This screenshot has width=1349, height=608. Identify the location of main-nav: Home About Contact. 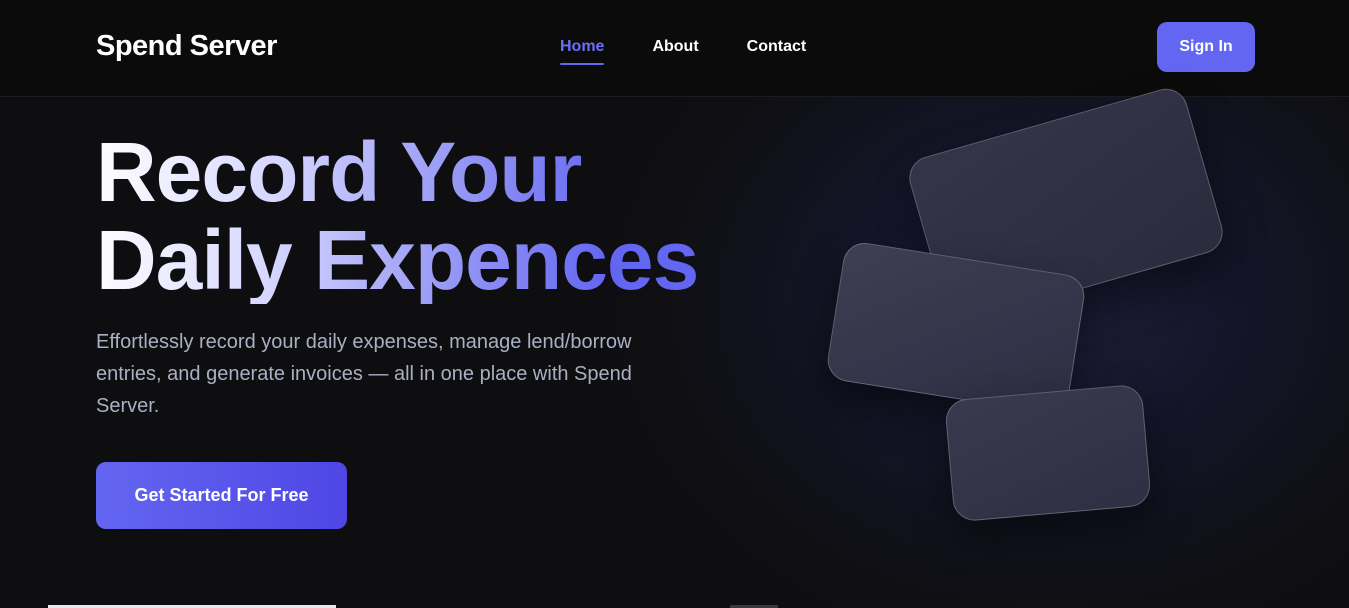
(683, 51).